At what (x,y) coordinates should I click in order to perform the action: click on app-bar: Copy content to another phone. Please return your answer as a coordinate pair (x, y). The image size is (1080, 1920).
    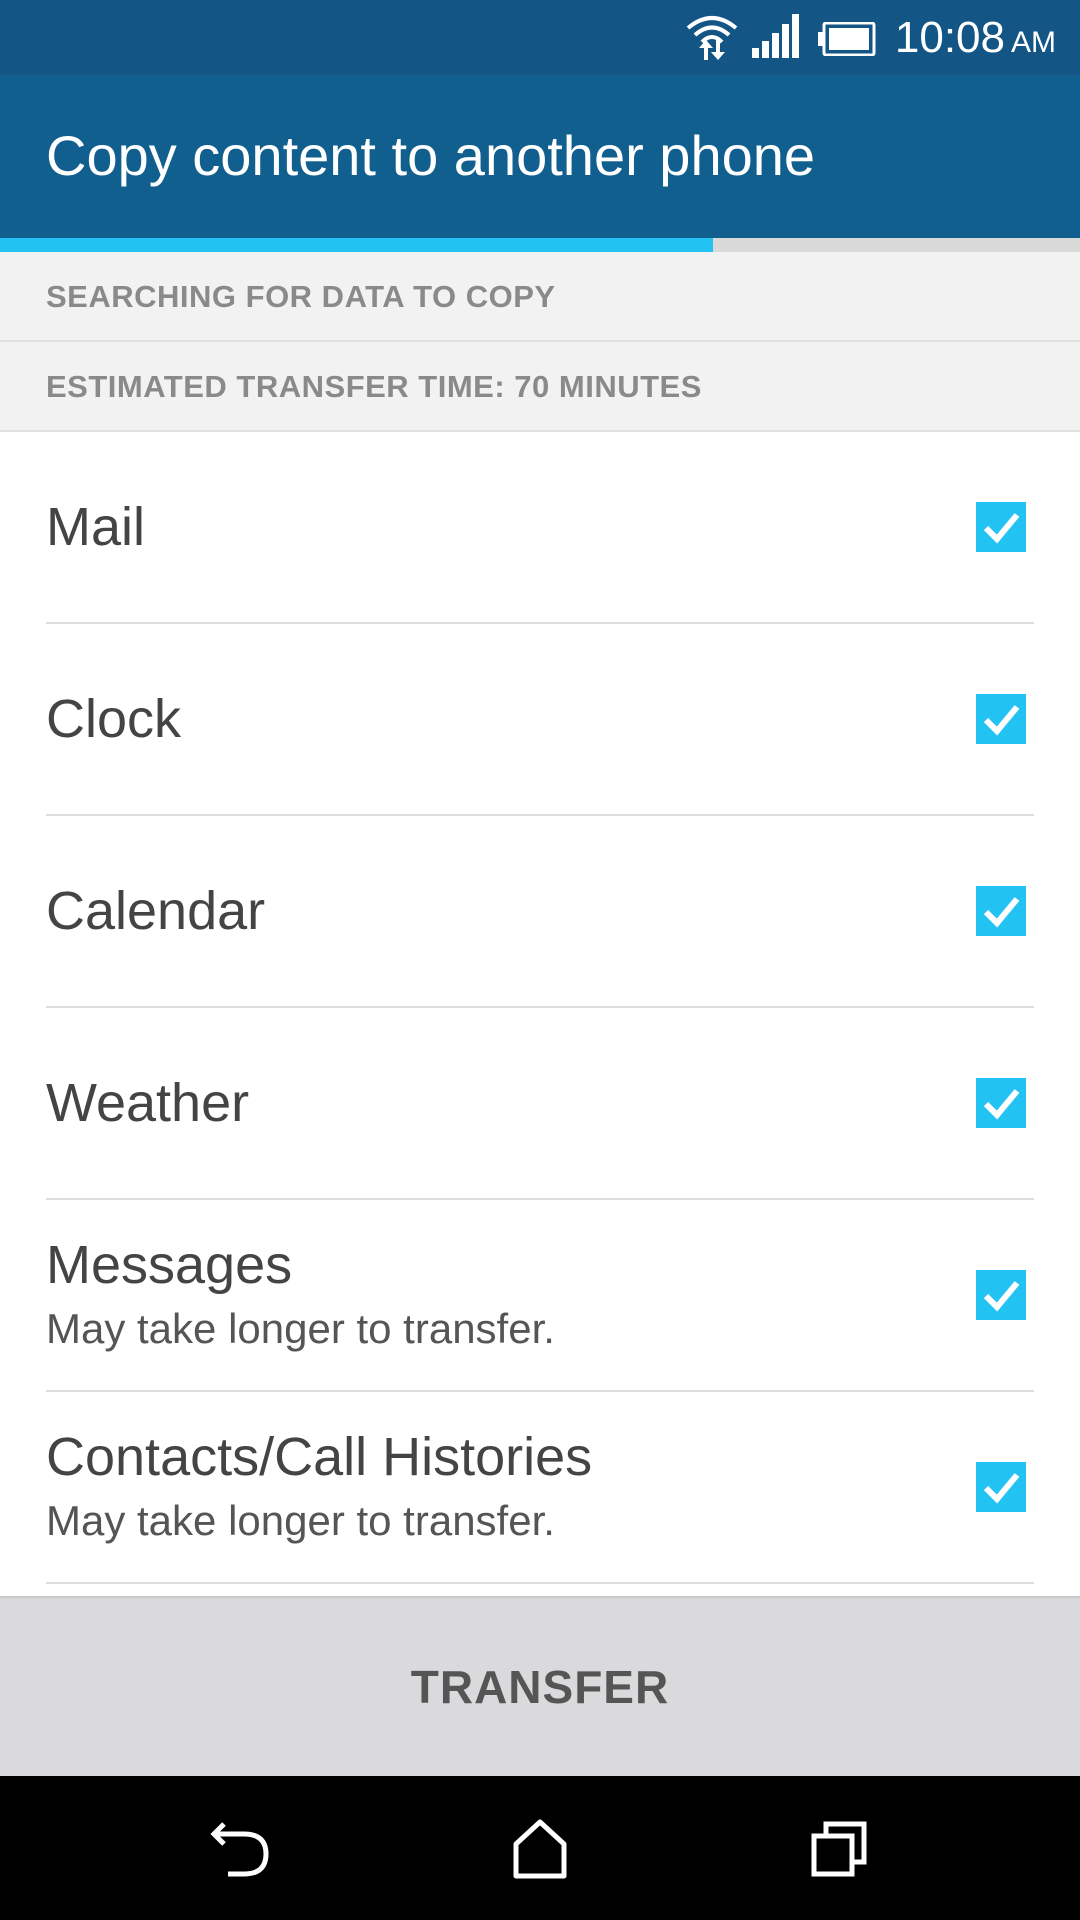
    Looking at the image, I should click on (540, 156).